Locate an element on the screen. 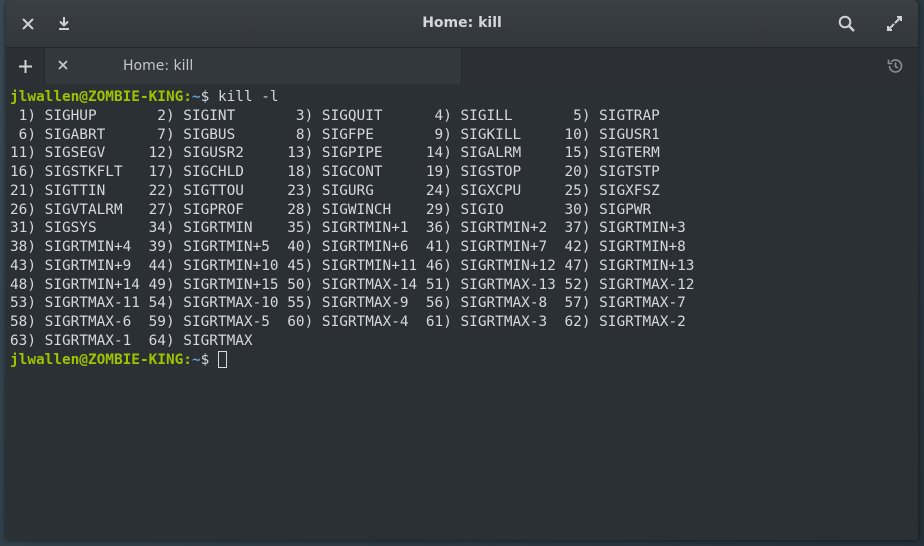  window-title: Home: kill is located at coordinates (462, 23).